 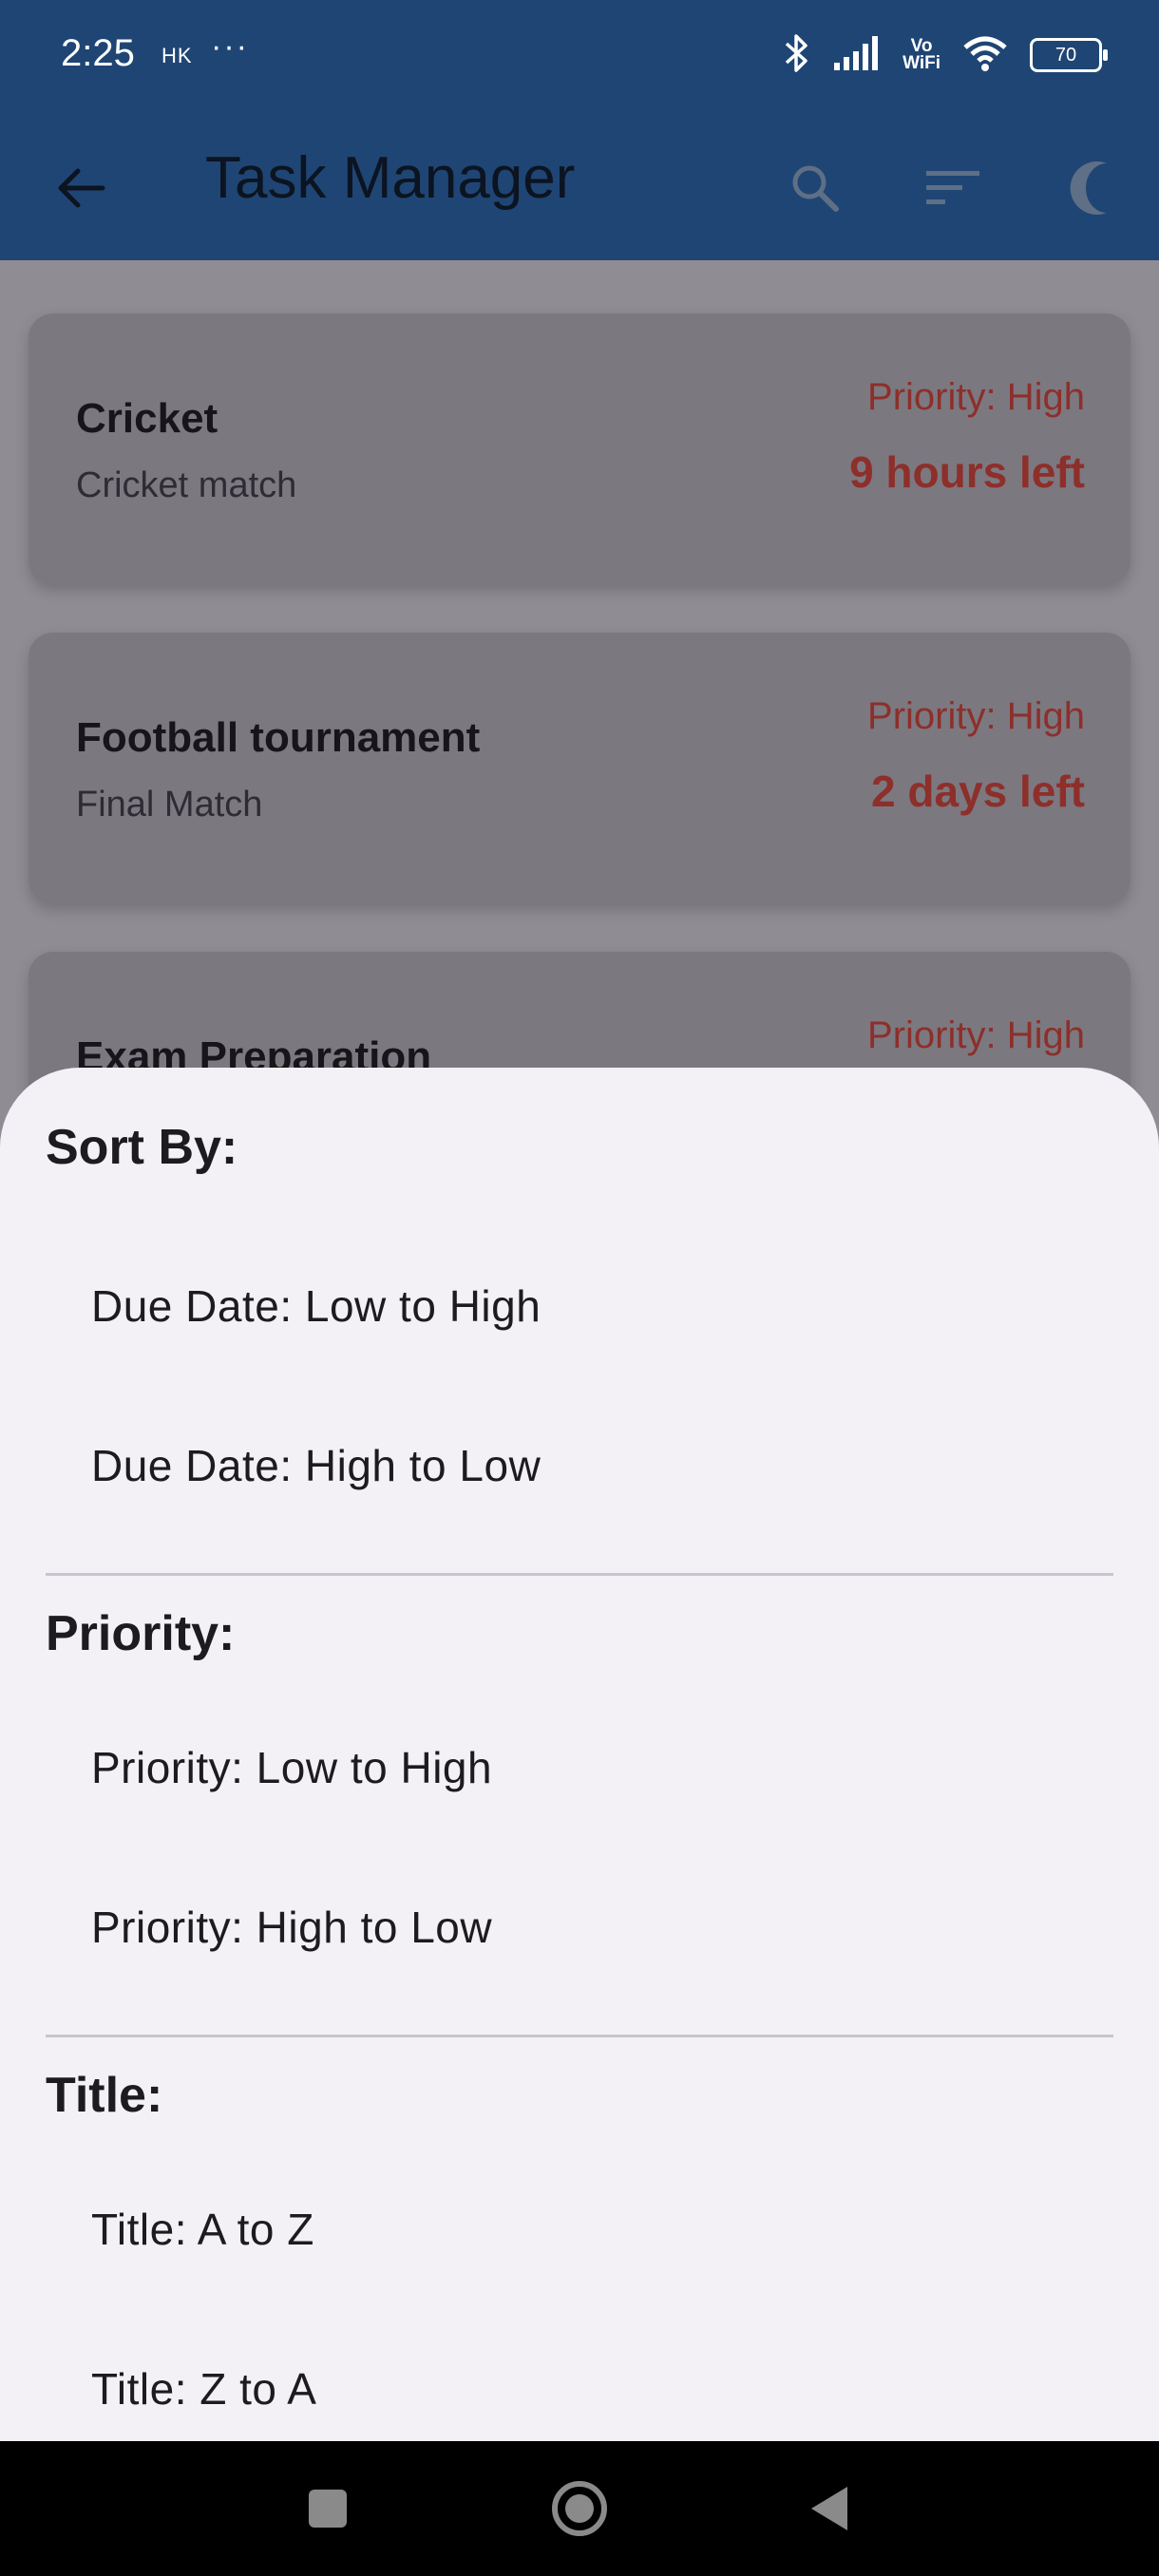 What do you see at coordinates (1092, 188) in the screenshot?
I see `dark-mode-icon` at bounding box center [1092, 188].